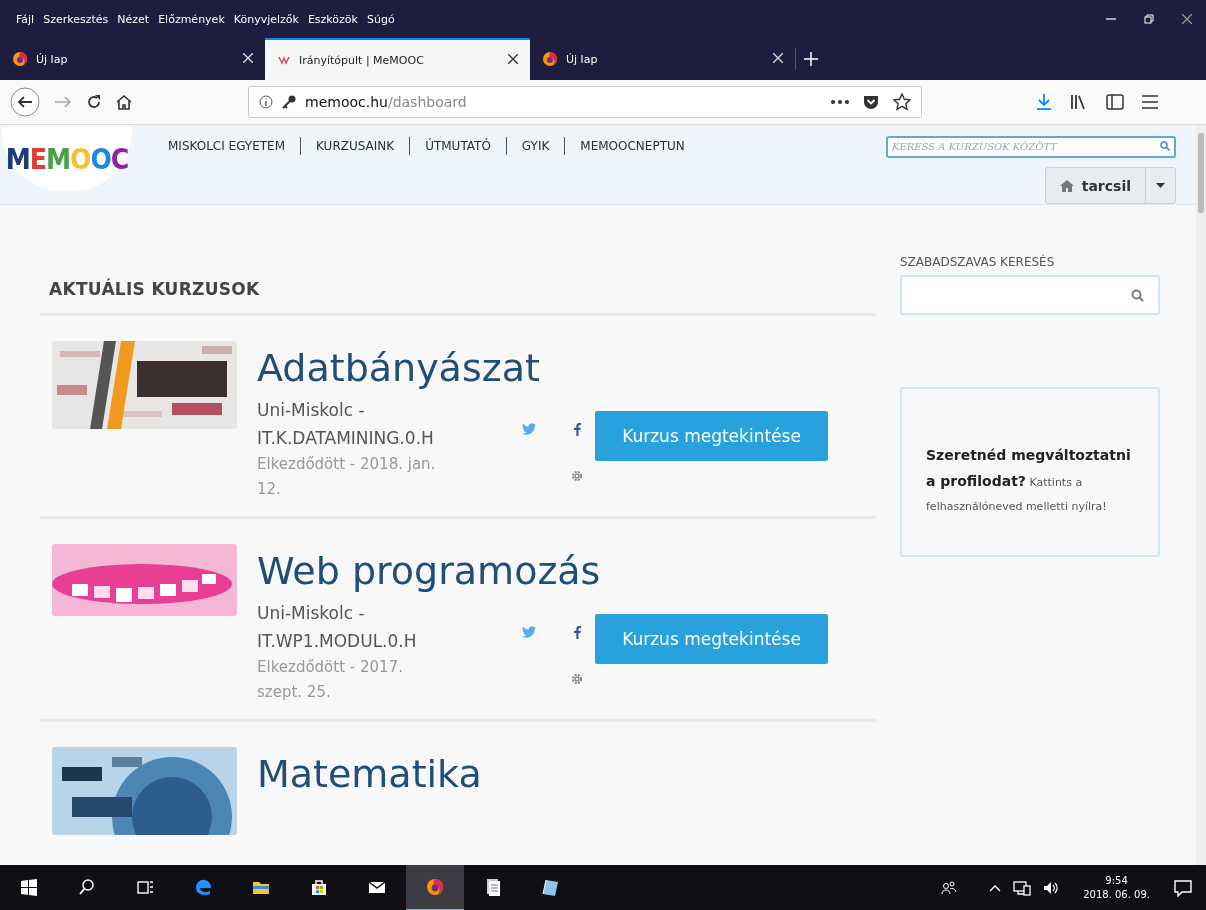  What do you see at coordinates (1116, 887) in the screenshot?
I see `clock: 9:54 2018. 06. 09.` at bounding box center [1116, 887].